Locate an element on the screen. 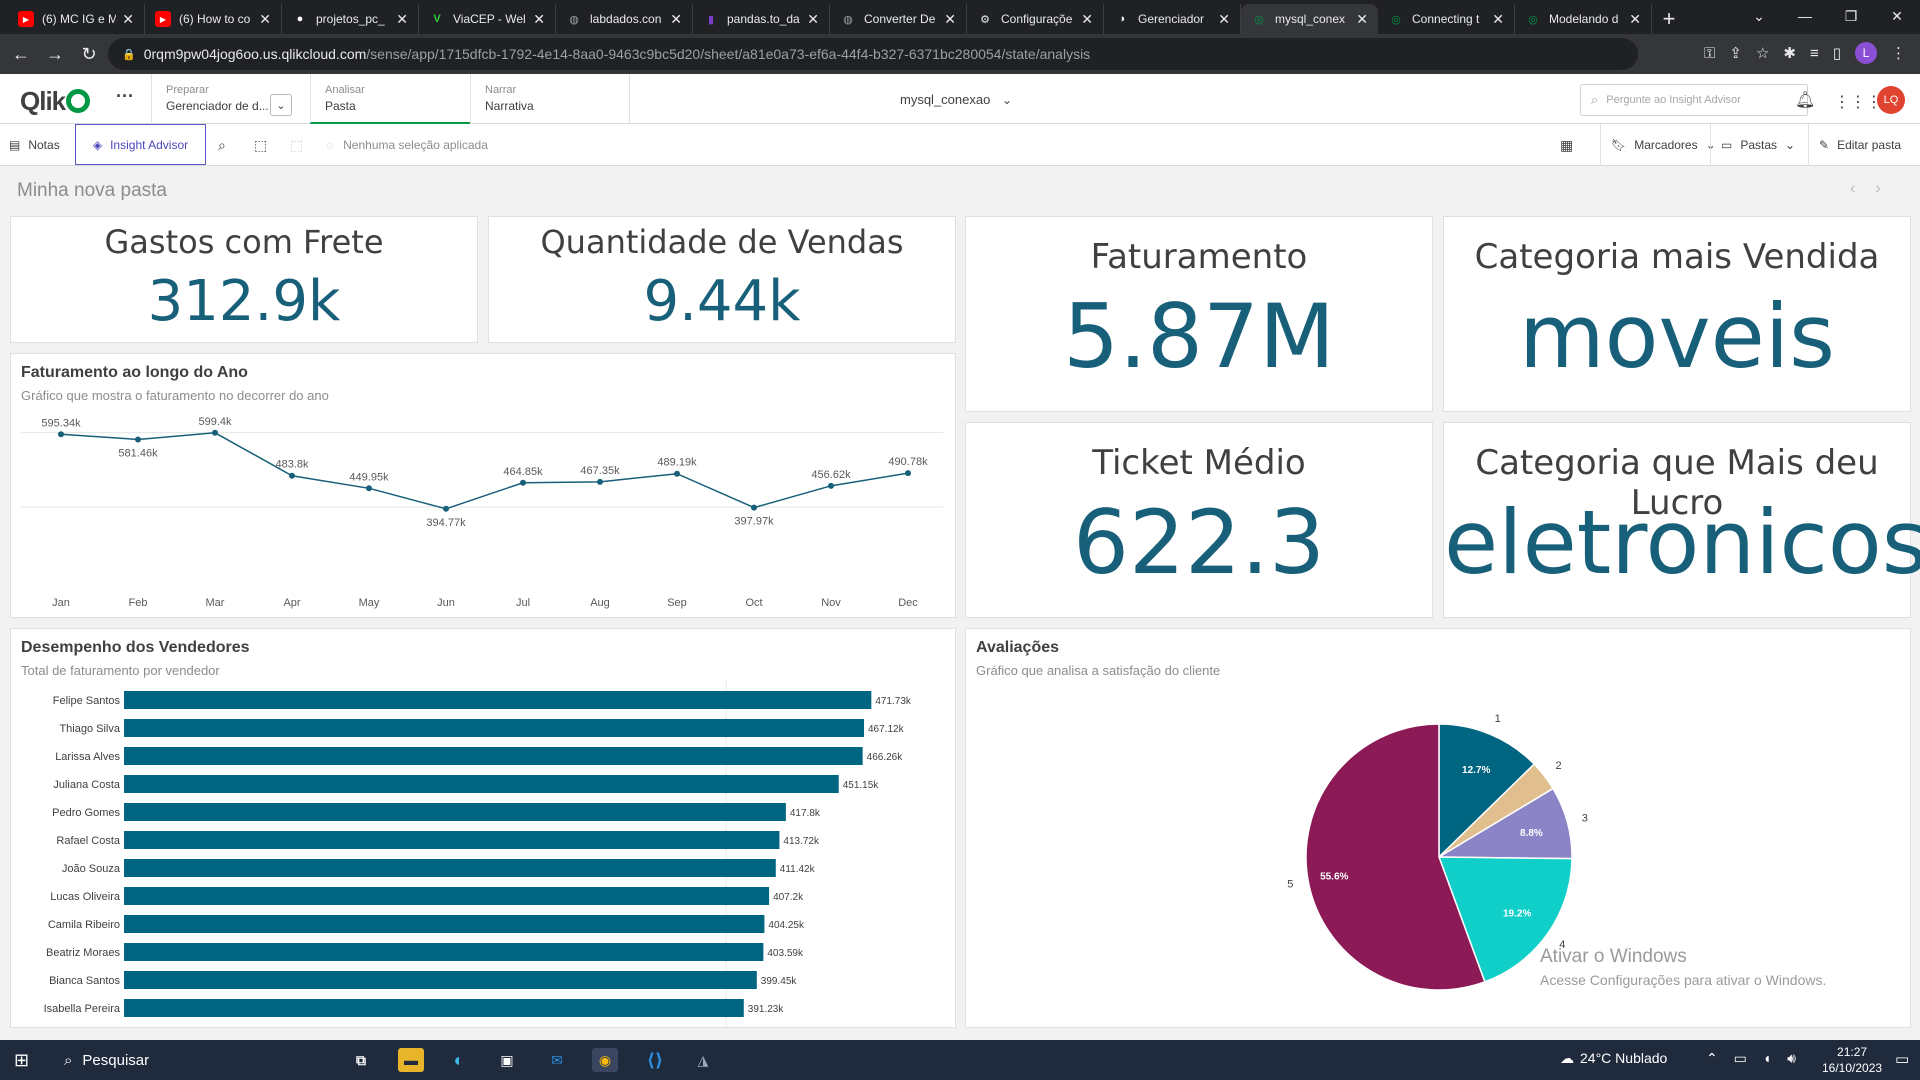  notification-icon: ▭ is located at coordinates (1902, 1059).